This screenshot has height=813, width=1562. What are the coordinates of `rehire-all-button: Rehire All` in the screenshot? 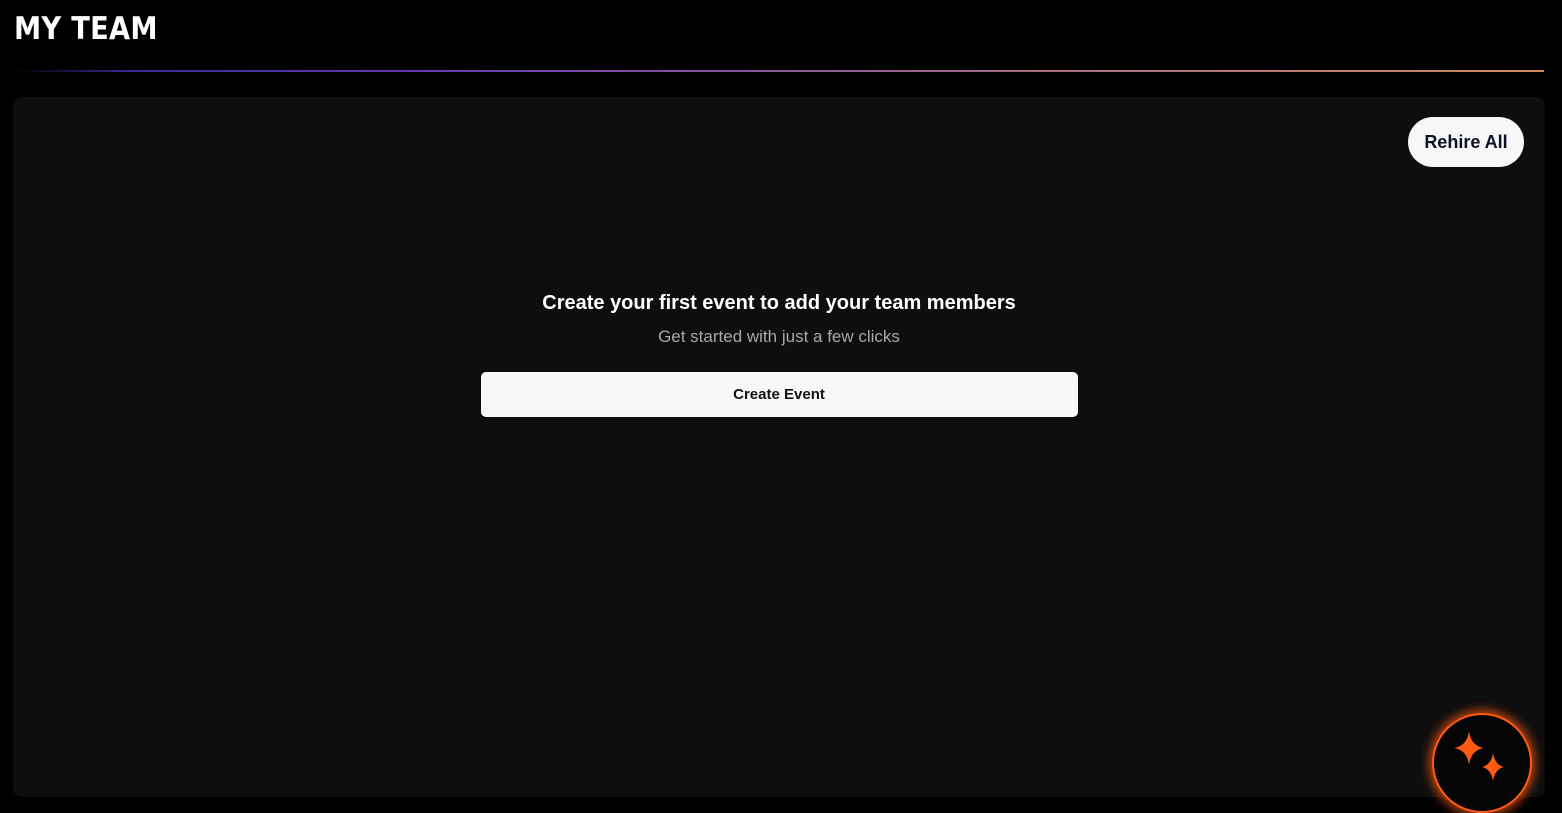 It's located at (1466, 142).